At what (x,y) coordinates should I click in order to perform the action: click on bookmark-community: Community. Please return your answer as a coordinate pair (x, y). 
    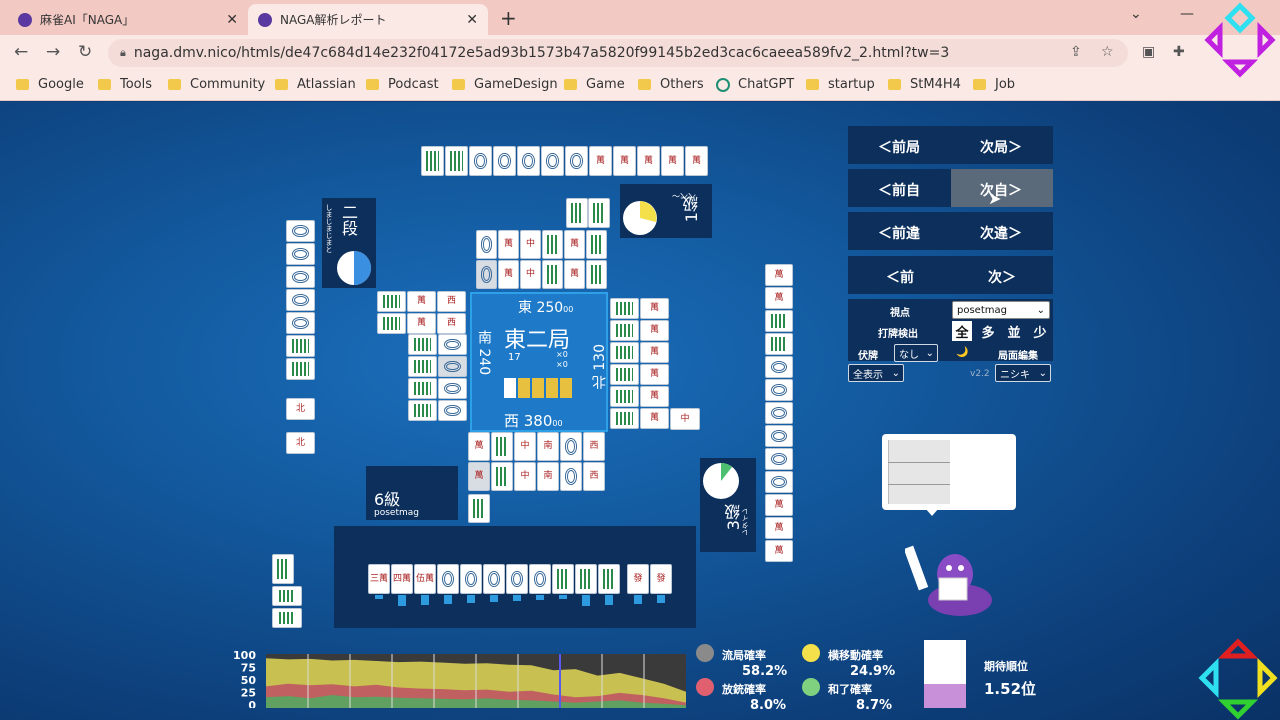
    Looking at the image, I should click on (216, 84).